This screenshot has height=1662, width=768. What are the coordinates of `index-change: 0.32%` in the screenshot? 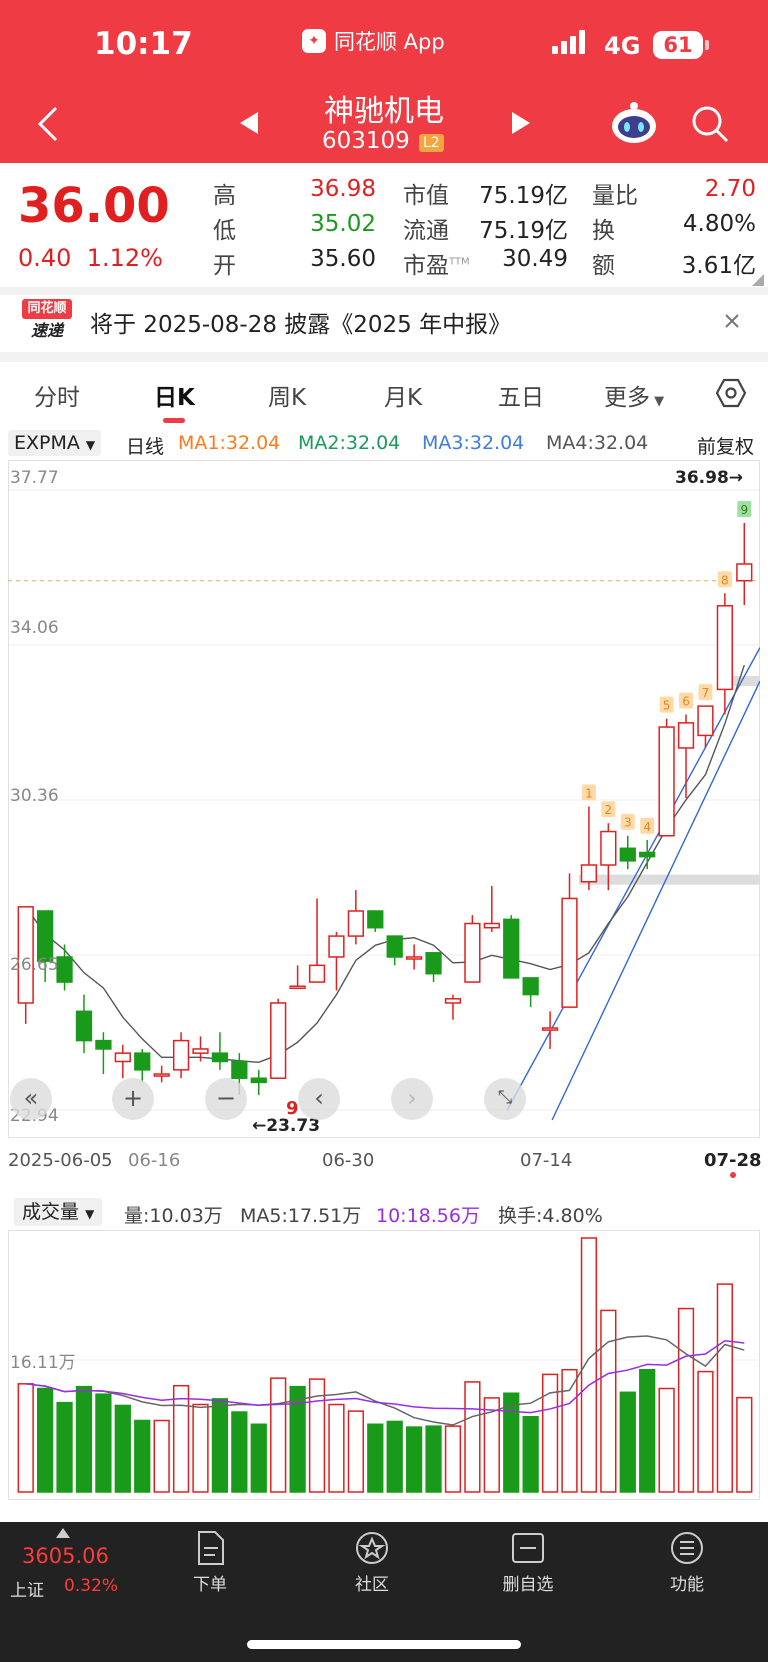 It's located at (91, 1586).